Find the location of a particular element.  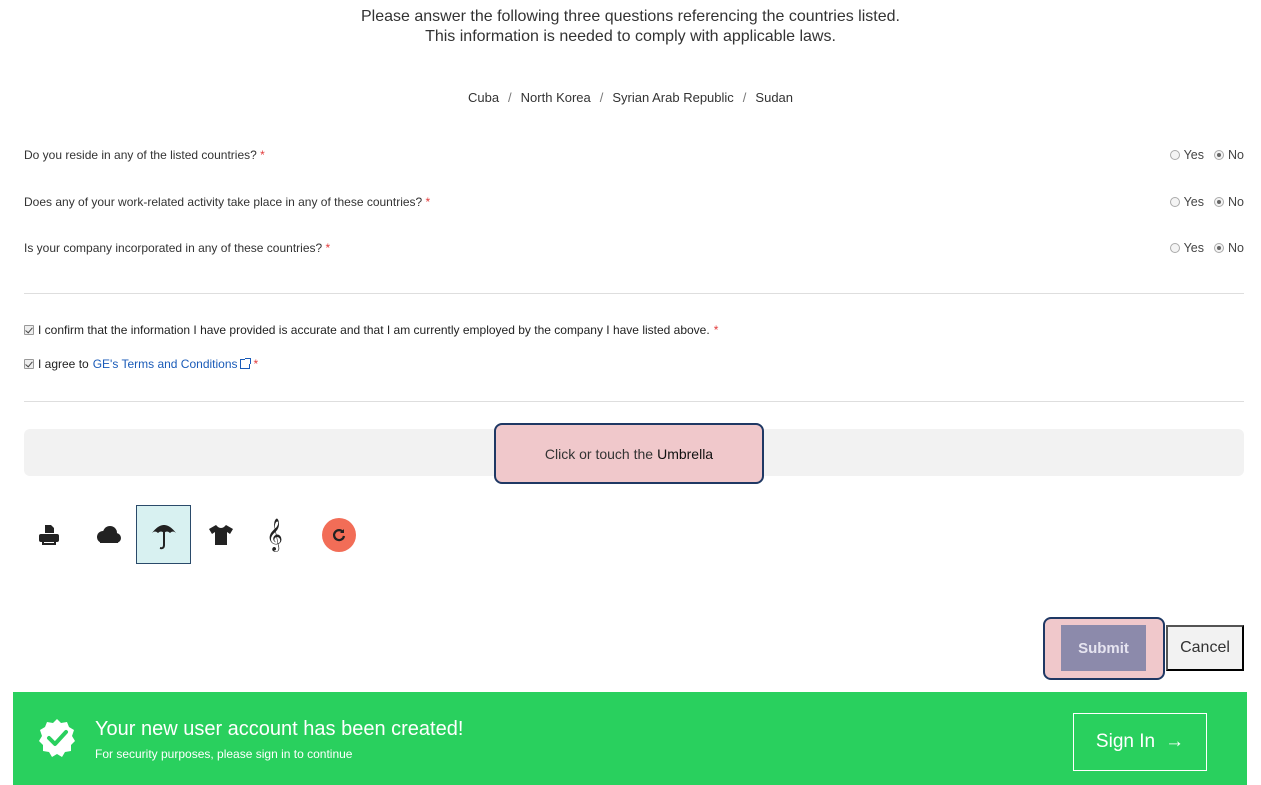

country-item: Syrian Arab Republic is located at coordinates (673, 97).